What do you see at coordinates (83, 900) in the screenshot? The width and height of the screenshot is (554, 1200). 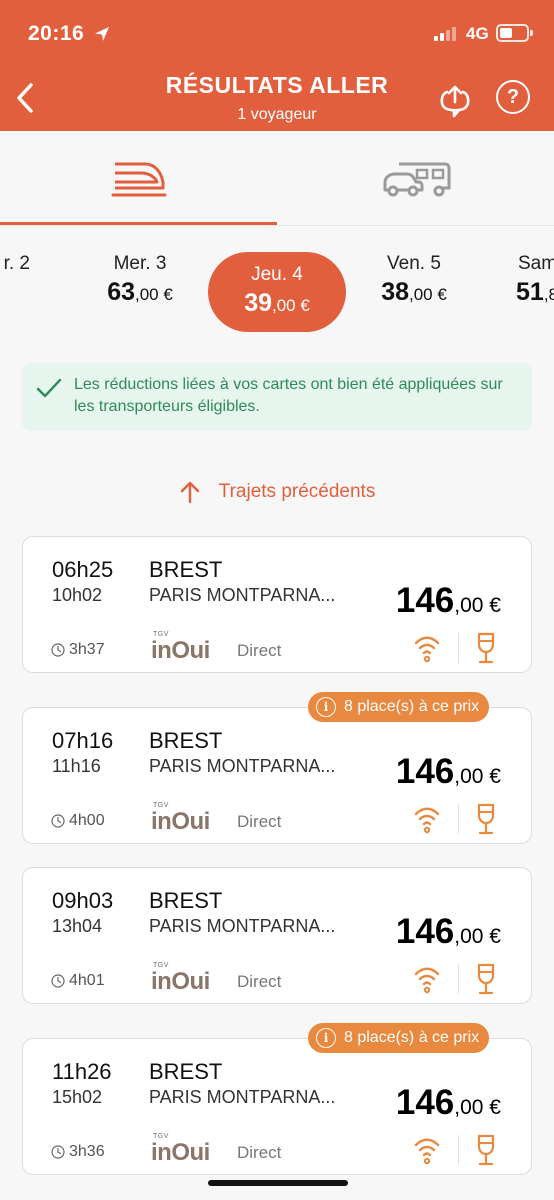 I see `departure-time: 09h03` at bounding box center [83, 900].